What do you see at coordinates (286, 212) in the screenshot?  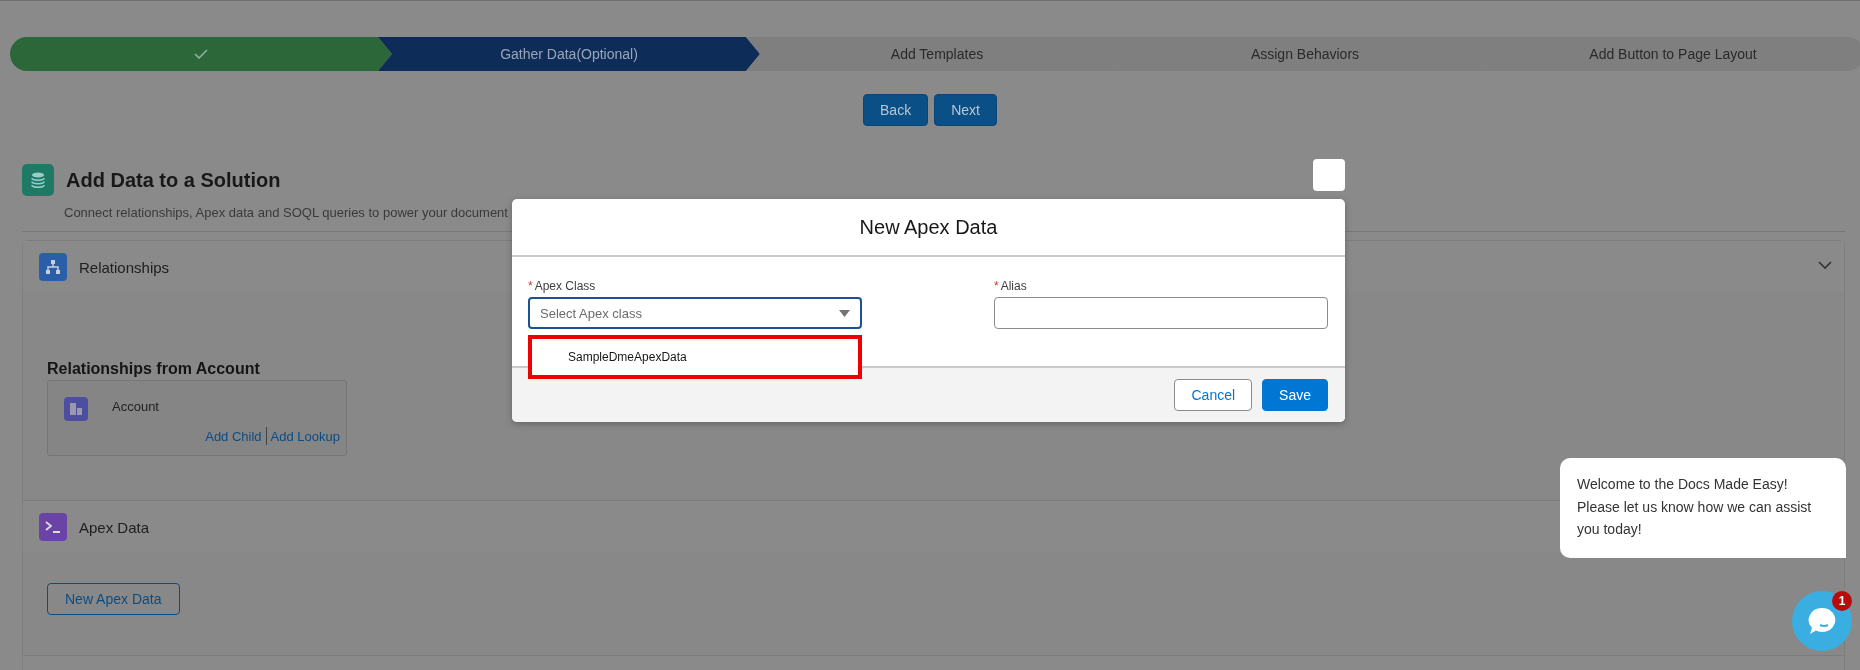 I see `page-subtitle: Connect relationships, Apex data and SOQL queries to power your document` at bounding box center [286, 212].